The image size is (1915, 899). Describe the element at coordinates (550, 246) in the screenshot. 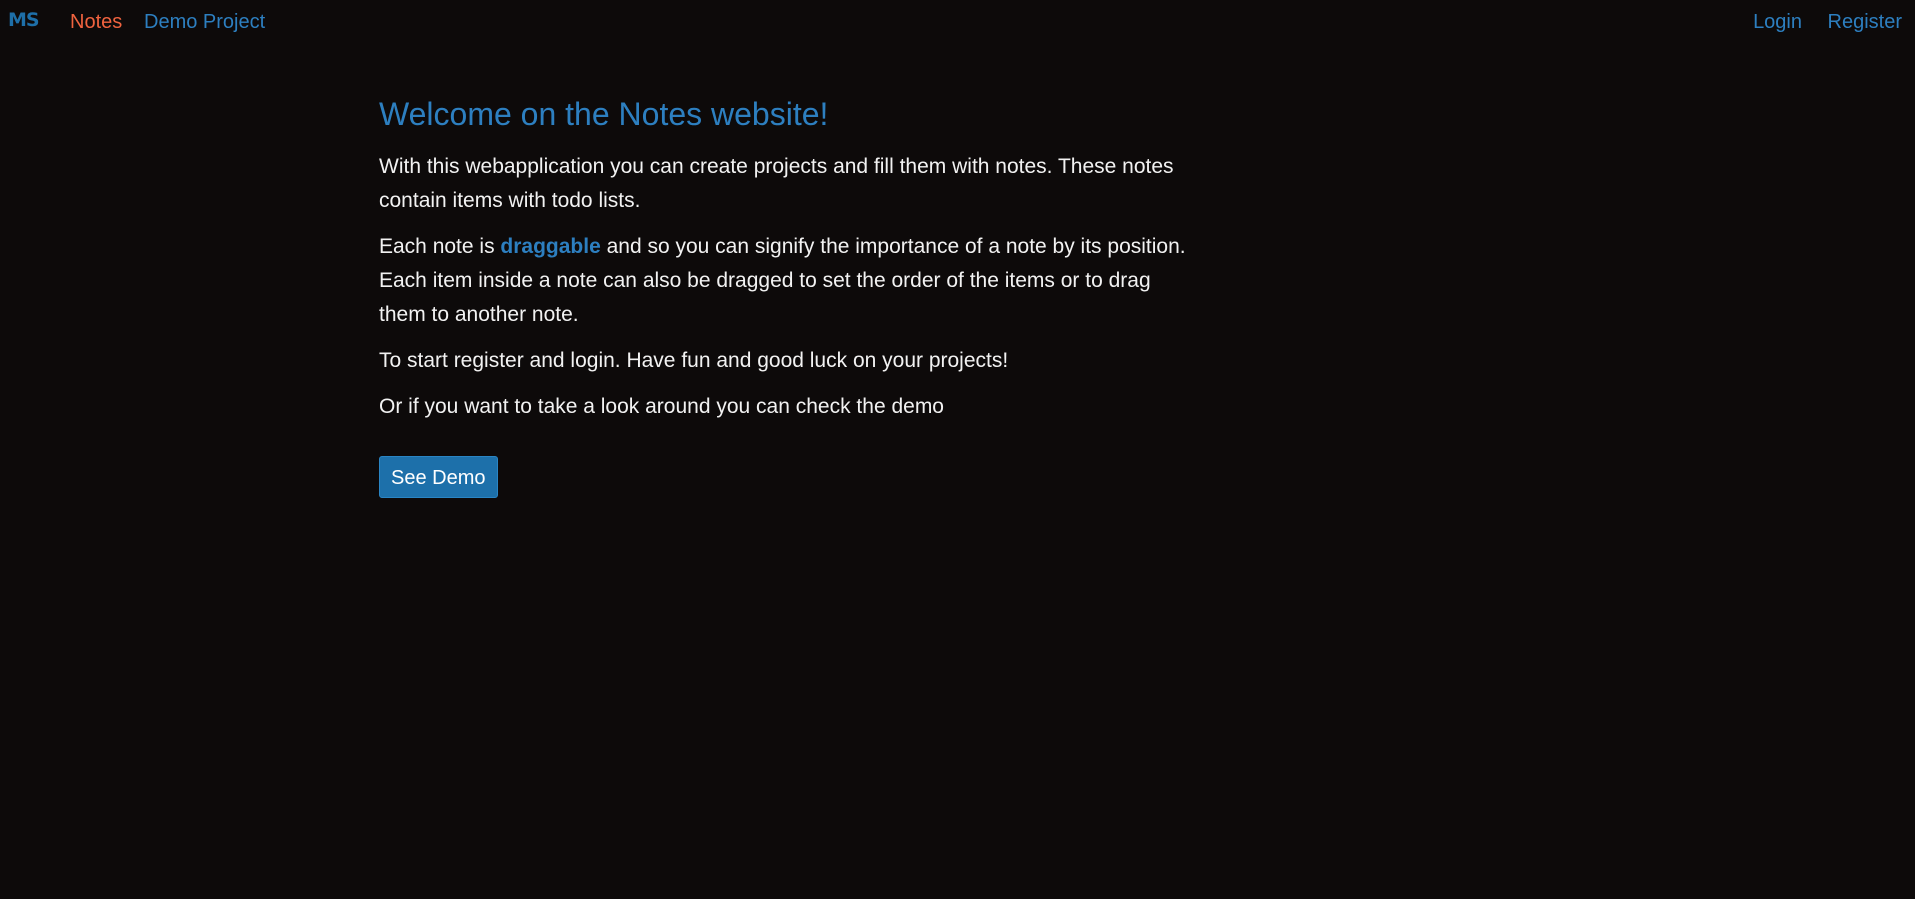

I see `draggable-highlight: draggable` at that location.